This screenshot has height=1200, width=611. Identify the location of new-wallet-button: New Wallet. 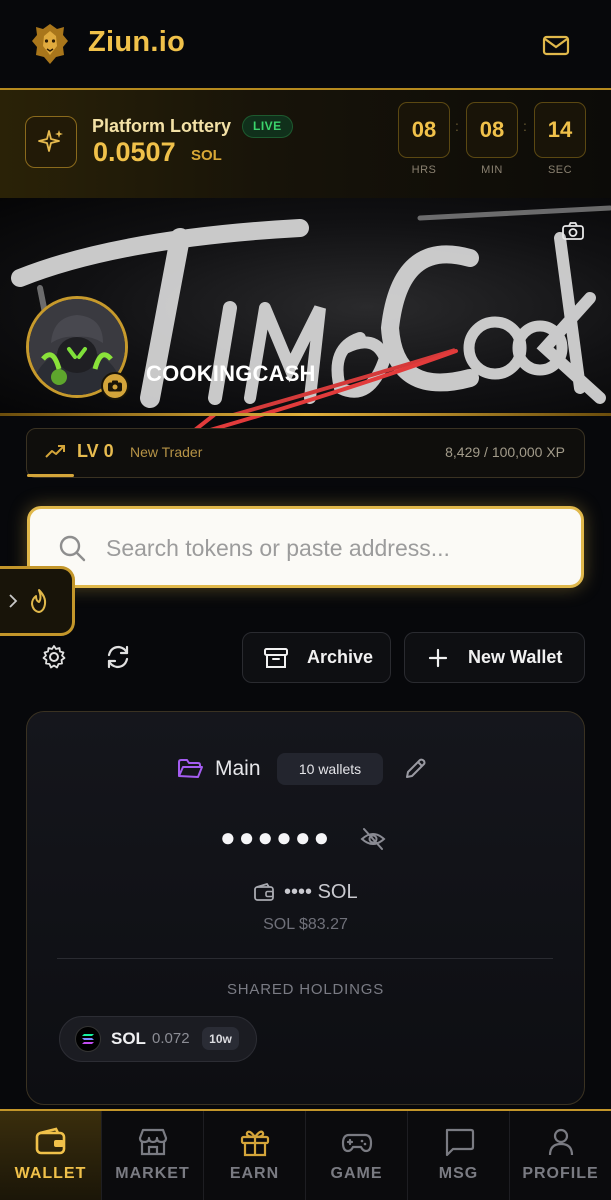
(494, 657).